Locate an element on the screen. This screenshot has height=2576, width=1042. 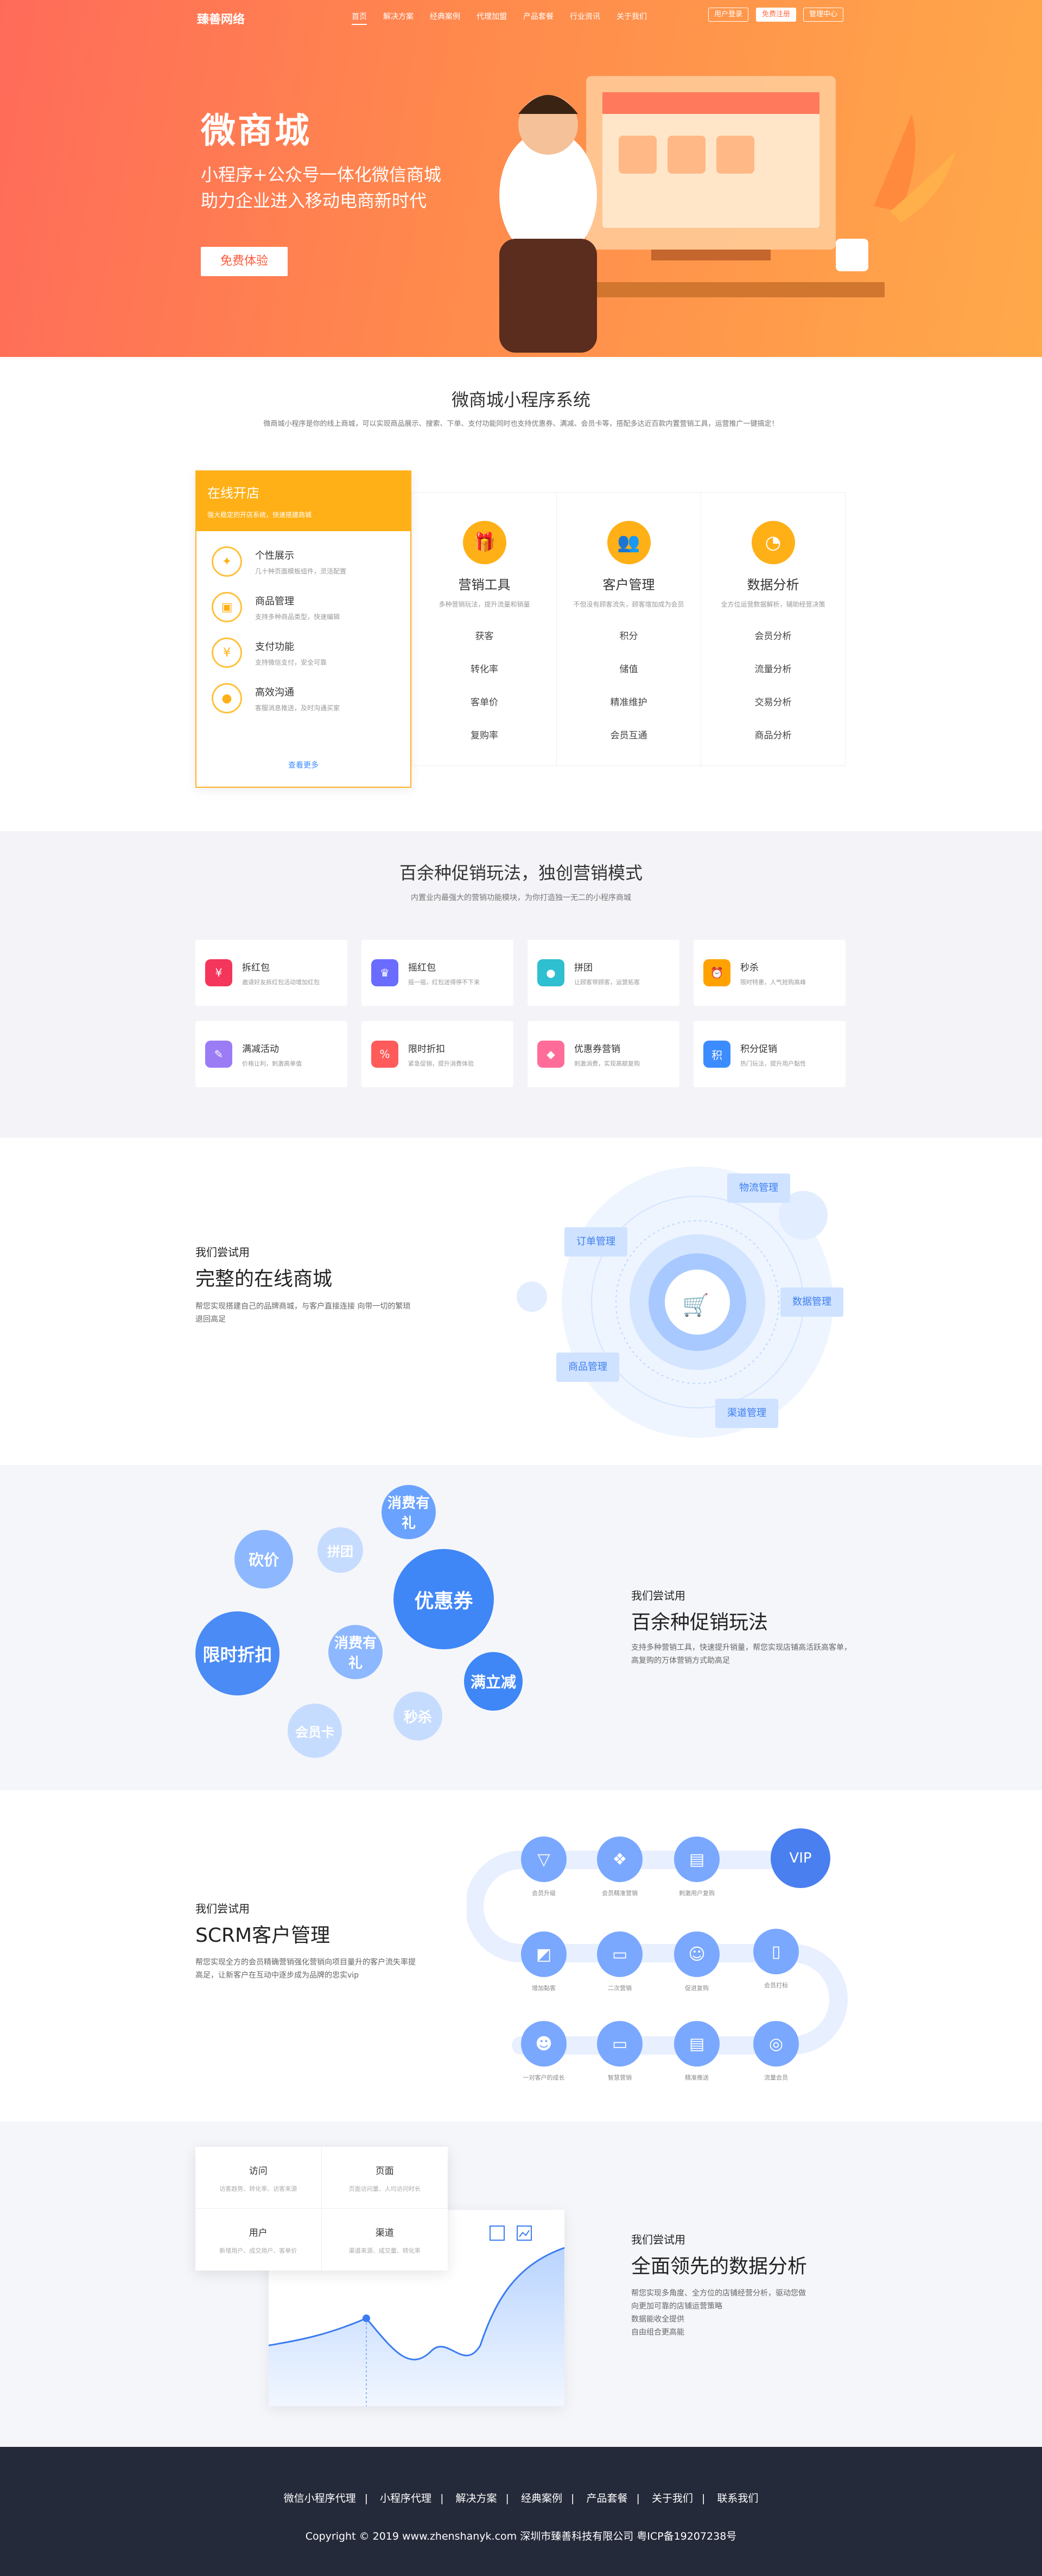
footer-link: 解决方案 is located at coordinates (476, 2498).